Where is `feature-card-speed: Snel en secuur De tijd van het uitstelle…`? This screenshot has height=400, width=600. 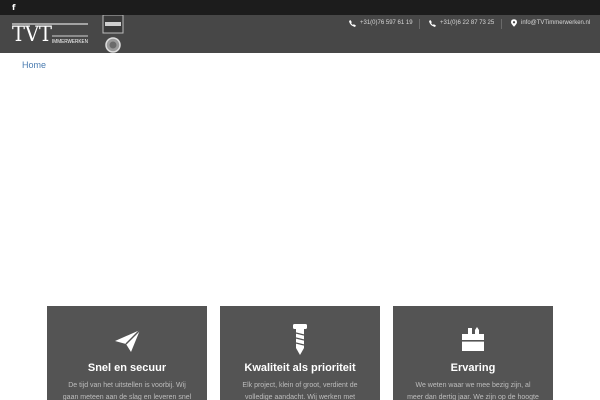 feature-card-speed: Snel en secuur De tijd van het uitstelle… is located at coordinates (127, 353).